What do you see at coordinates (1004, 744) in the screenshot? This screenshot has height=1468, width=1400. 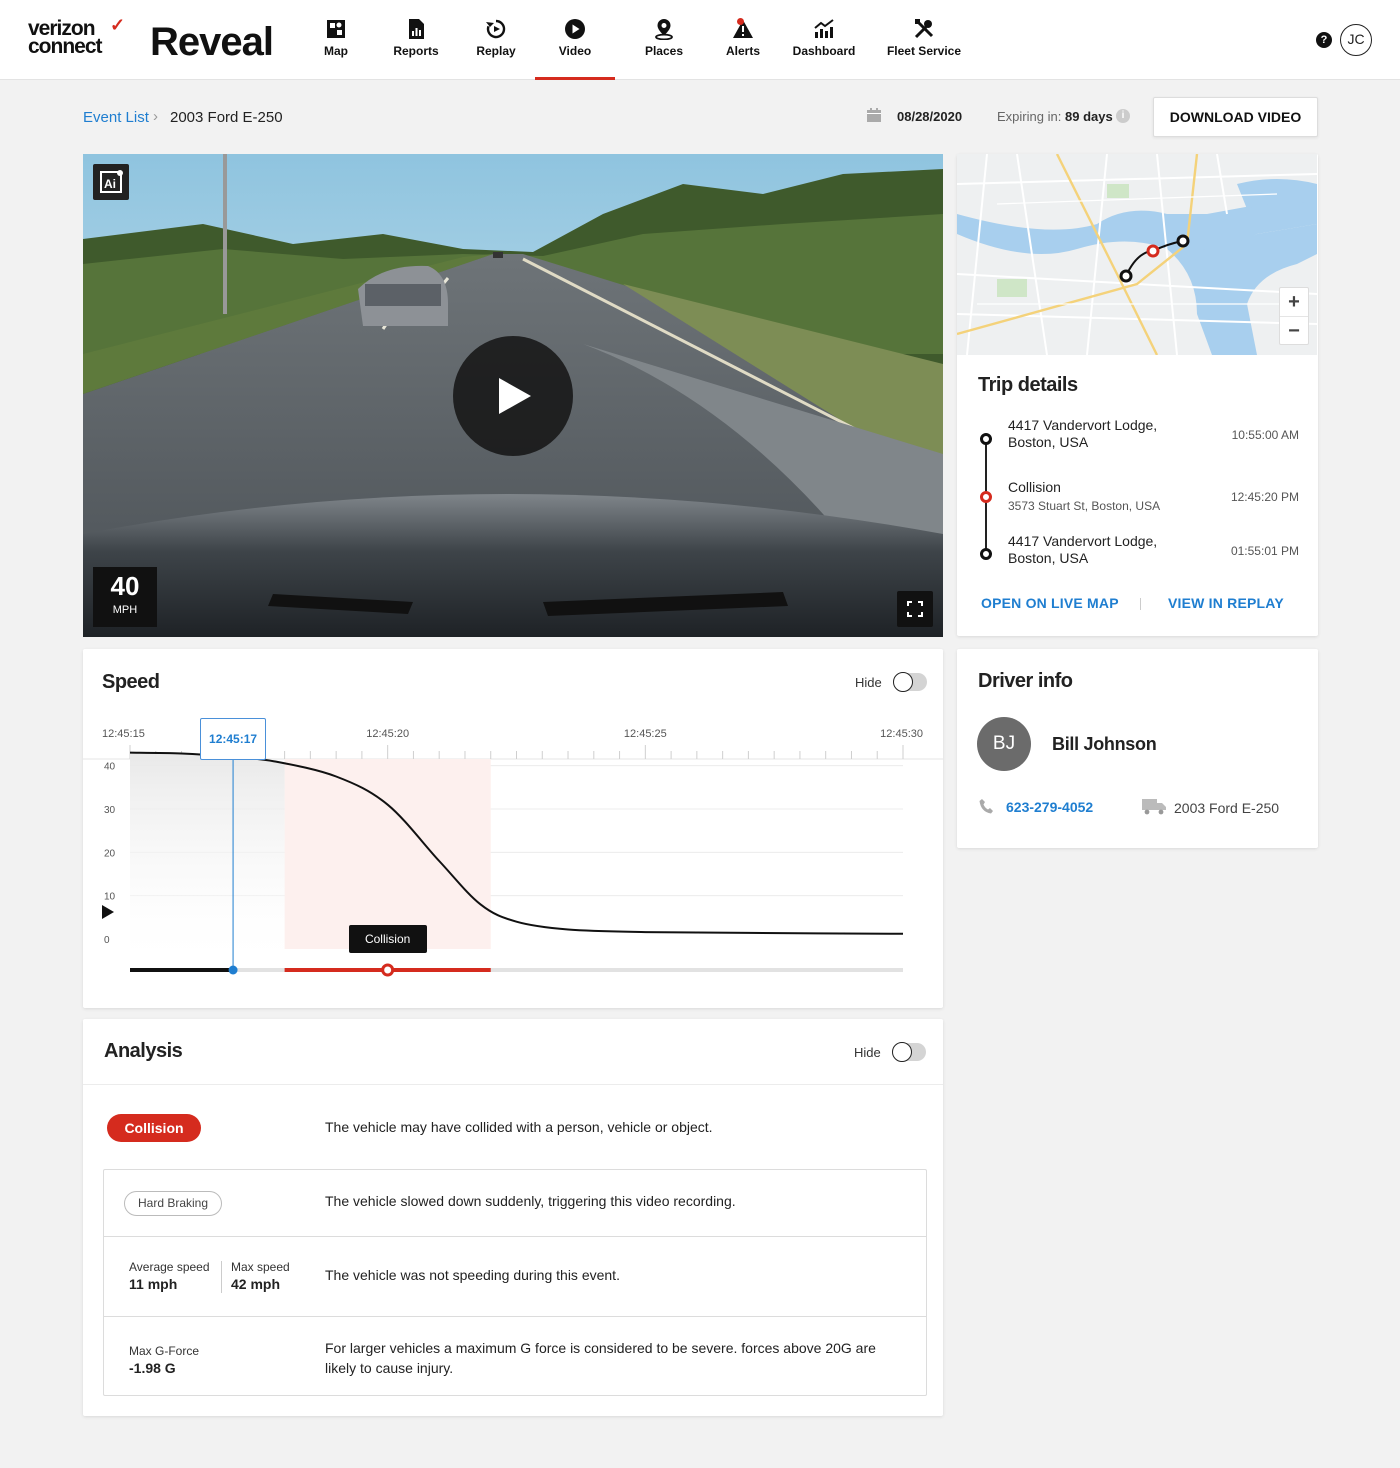 I see `driver-avatar: BJ` at bounding box center [1004, 744].